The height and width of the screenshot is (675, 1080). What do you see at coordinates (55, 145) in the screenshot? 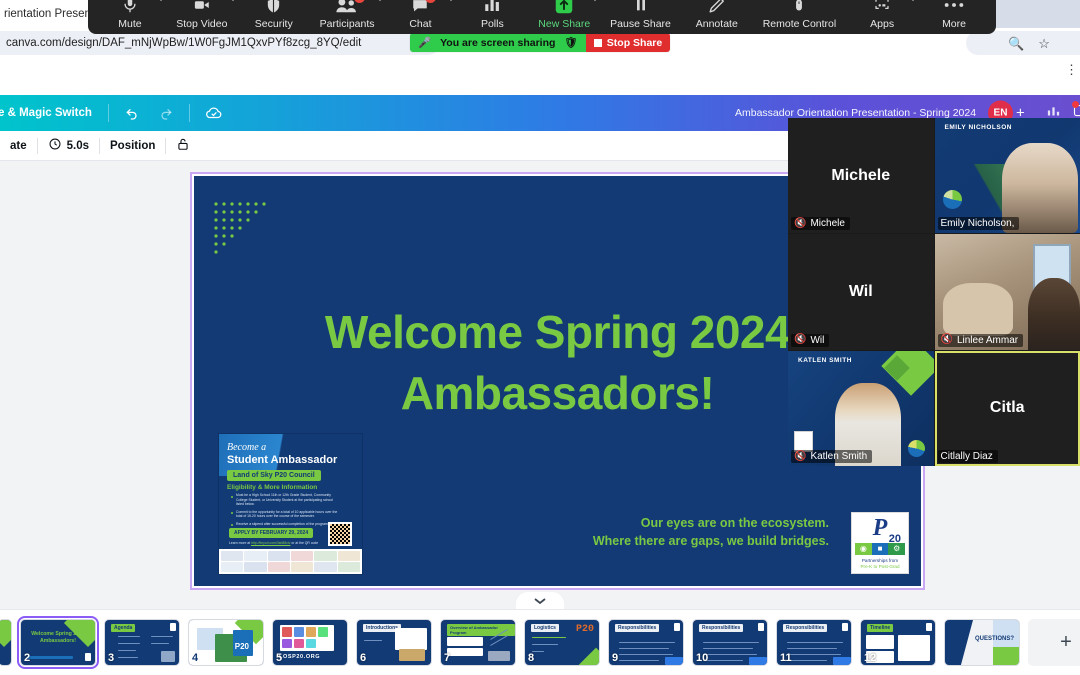
I see `clock-icon` at bounding box center [55, 145].